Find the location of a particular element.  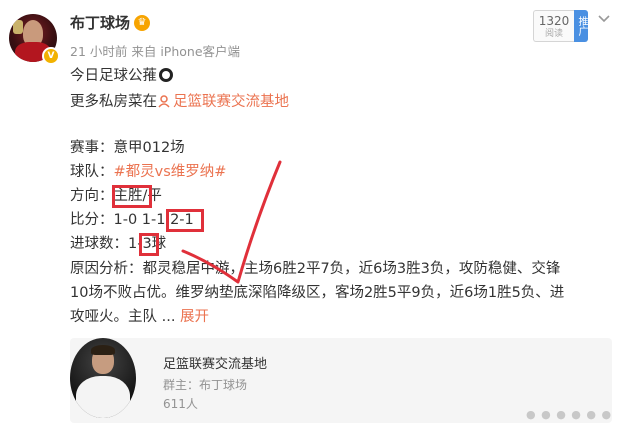

group-card-title: 足篮联赛交流基地 is located at coordinates (215, 362).